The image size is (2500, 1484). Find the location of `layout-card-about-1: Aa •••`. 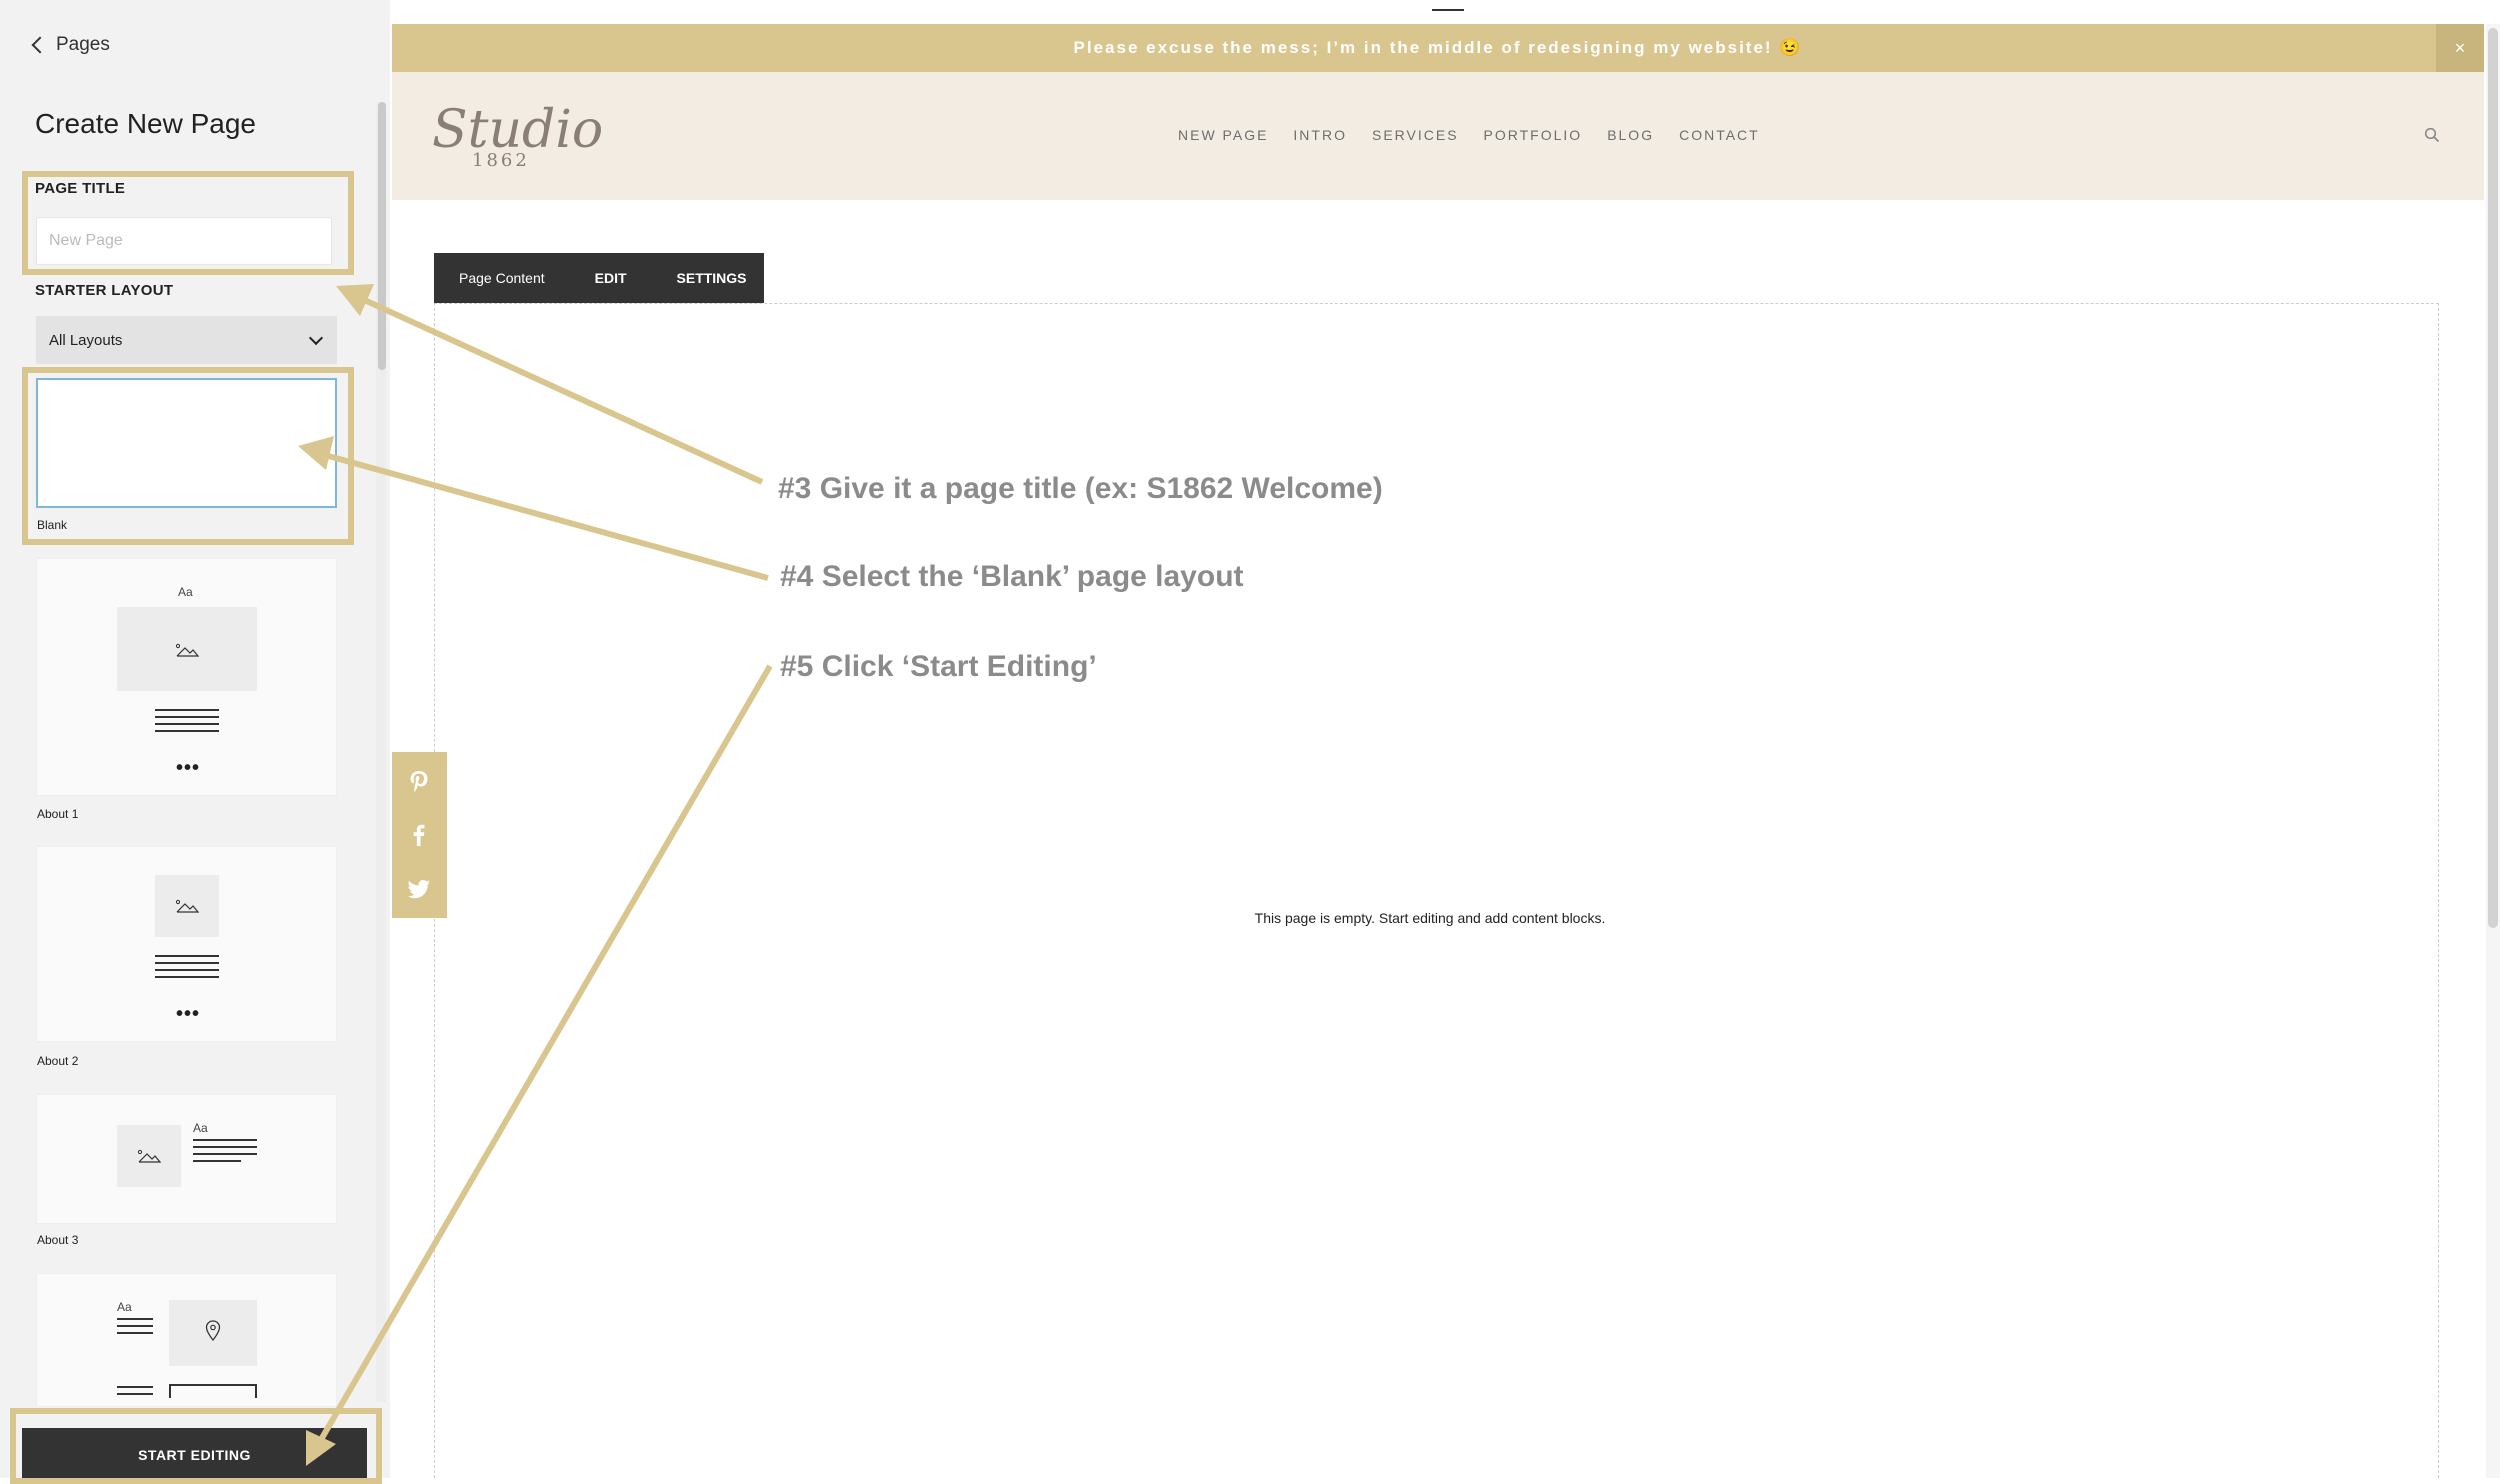

layout-card-about-1: Aa ••• is located at coordinates (186, 677).